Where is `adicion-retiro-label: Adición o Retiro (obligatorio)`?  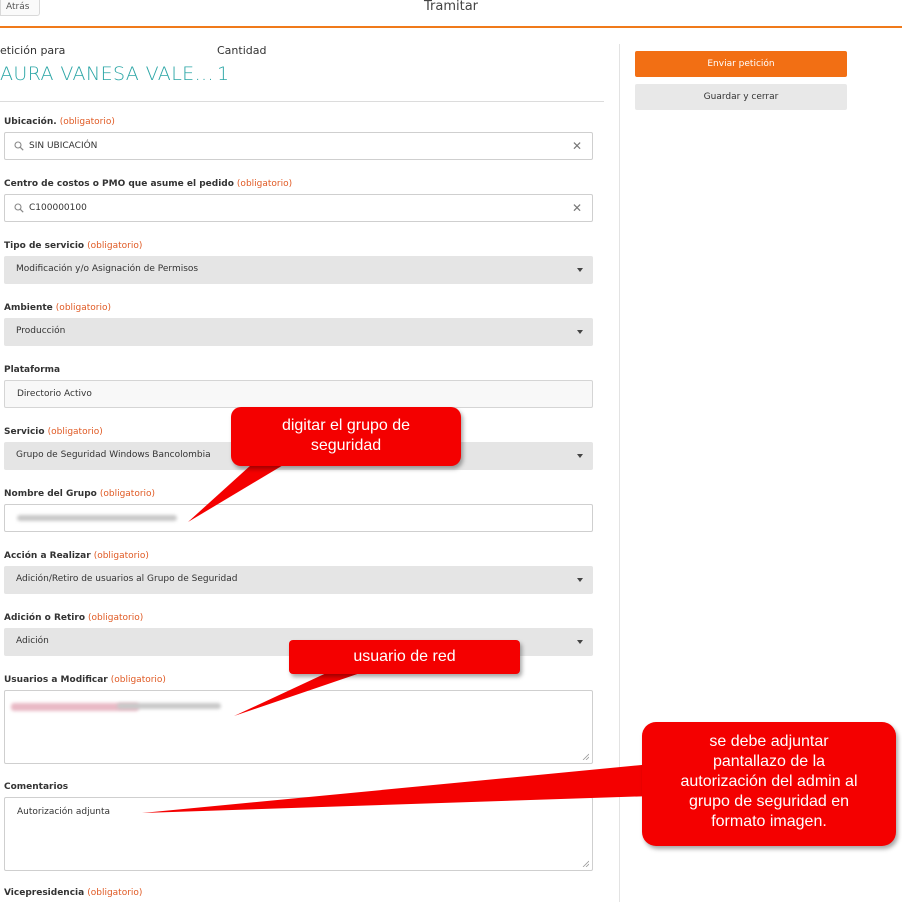 adicion-retiro-label: Adición o Retiro (obligatorio) is located at coordinates (74, 618).